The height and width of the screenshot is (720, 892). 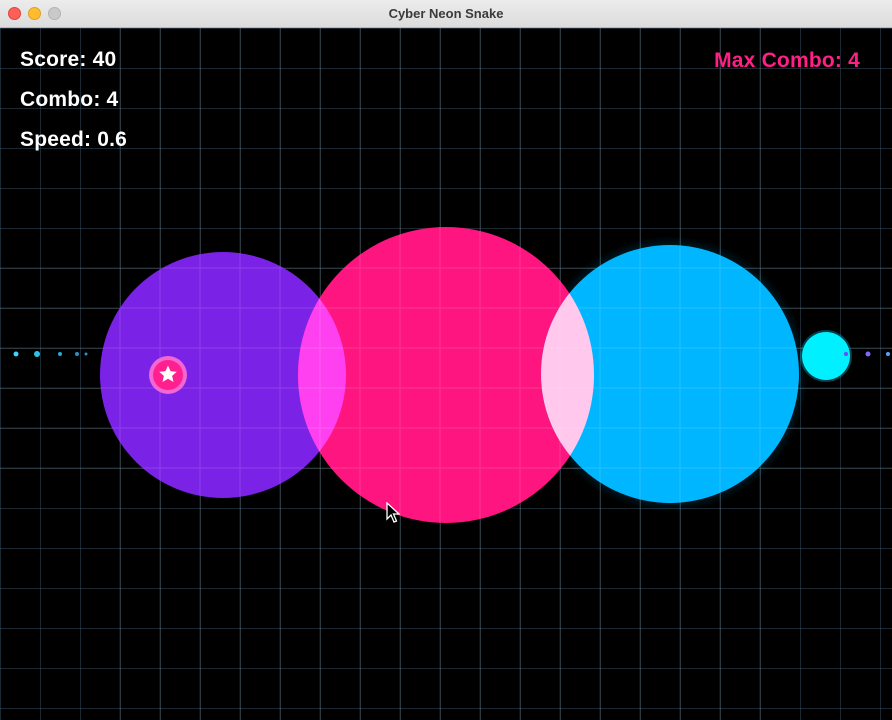 What do you see at coordinates (393, 512) in the screenshot?
I see `cursor-icon` at bounding box center [393, 512].